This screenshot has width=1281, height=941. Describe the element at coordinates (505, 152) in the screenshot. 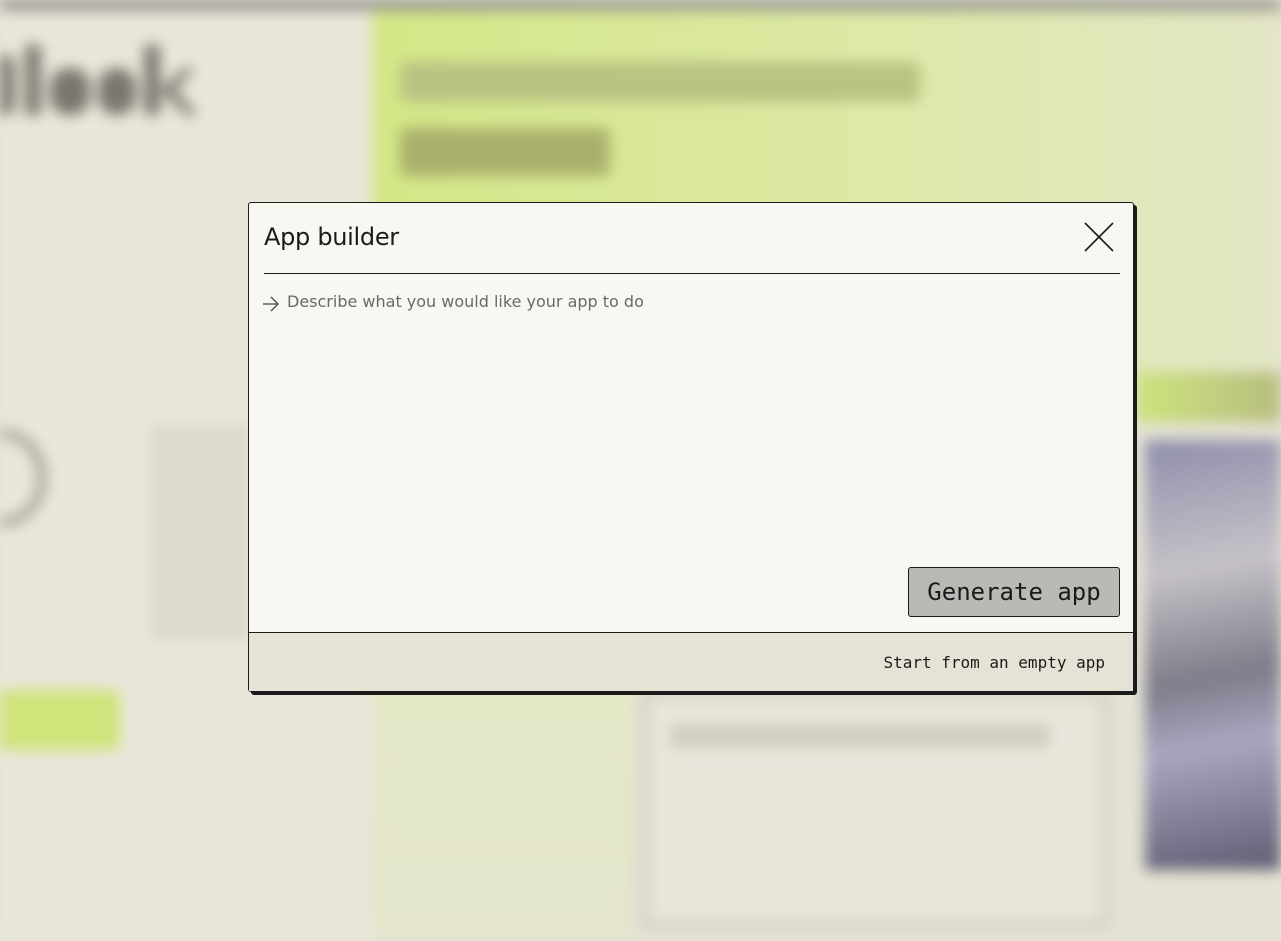

I see `background-hero-subheading` at that location.